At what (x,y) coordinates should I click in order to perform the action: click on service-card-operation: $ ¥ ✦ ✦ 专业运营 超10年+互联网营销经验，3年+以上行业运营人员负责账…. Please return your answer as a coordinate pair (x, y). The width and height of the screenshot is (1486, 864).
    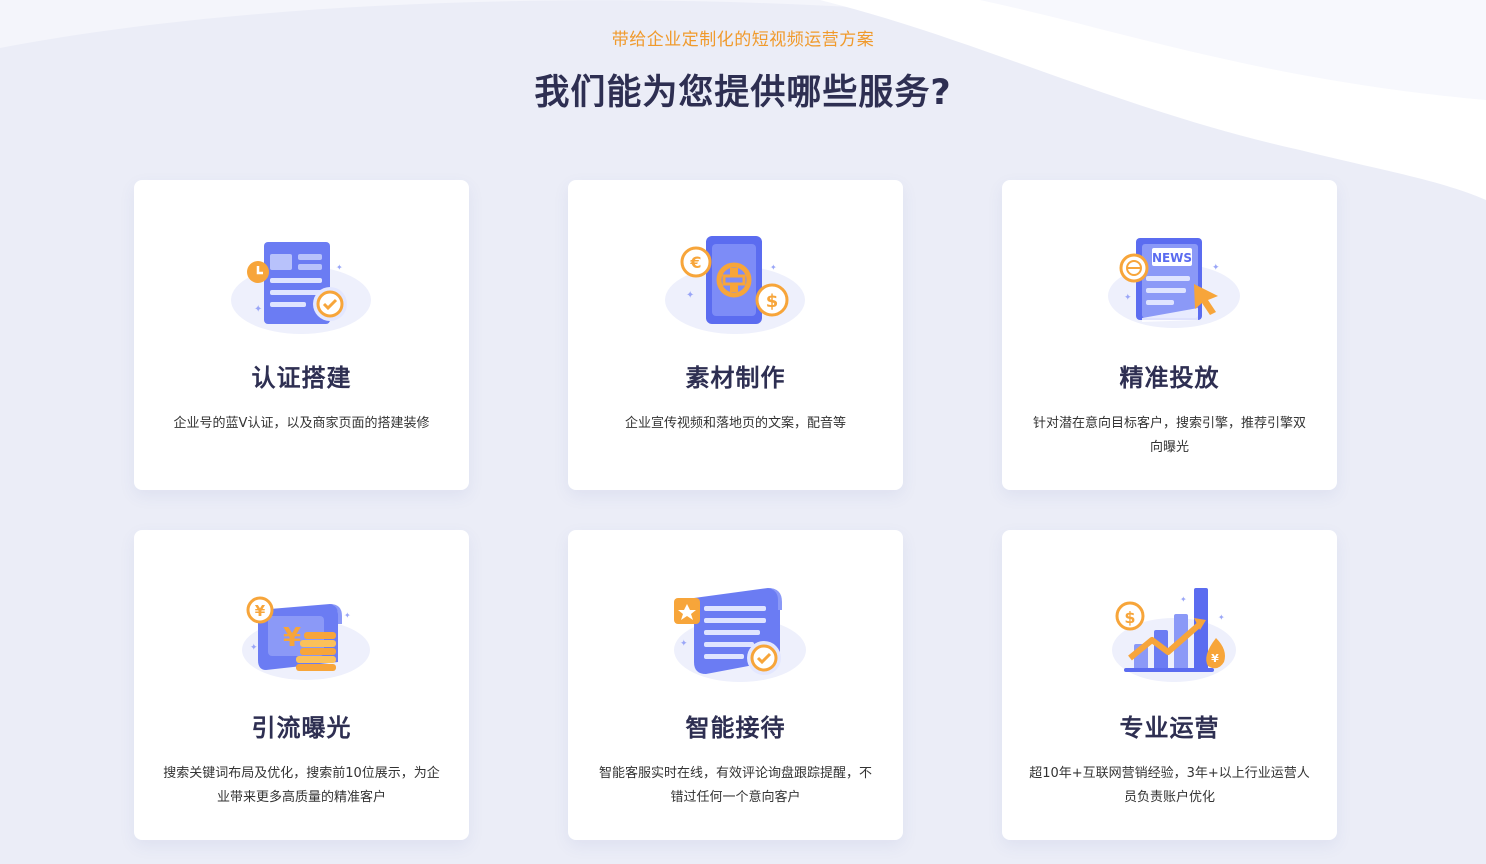
    Looking at the image, I should click on (1169, 685).